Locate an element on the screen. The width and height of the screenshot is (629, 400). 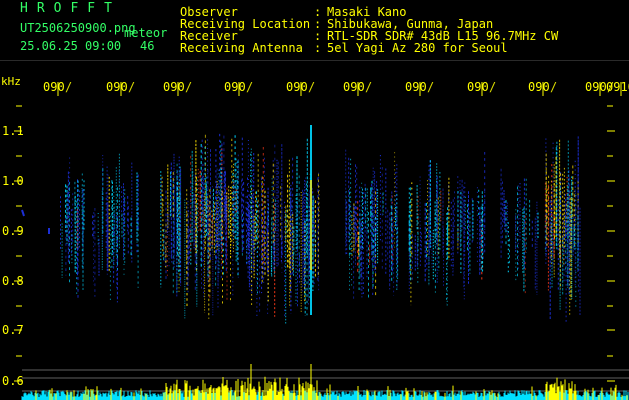
guide-lines is located at coordinates (325, 380).